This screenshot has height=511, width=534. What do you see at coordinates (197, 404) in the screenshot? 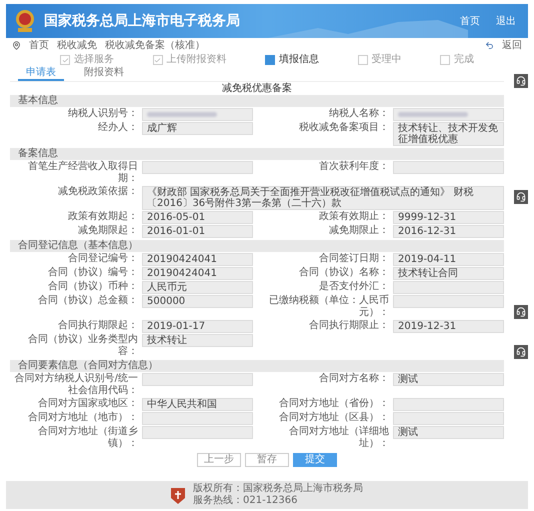
I see `input-field: 中华人民共和国` at bounding box center [197, 404].